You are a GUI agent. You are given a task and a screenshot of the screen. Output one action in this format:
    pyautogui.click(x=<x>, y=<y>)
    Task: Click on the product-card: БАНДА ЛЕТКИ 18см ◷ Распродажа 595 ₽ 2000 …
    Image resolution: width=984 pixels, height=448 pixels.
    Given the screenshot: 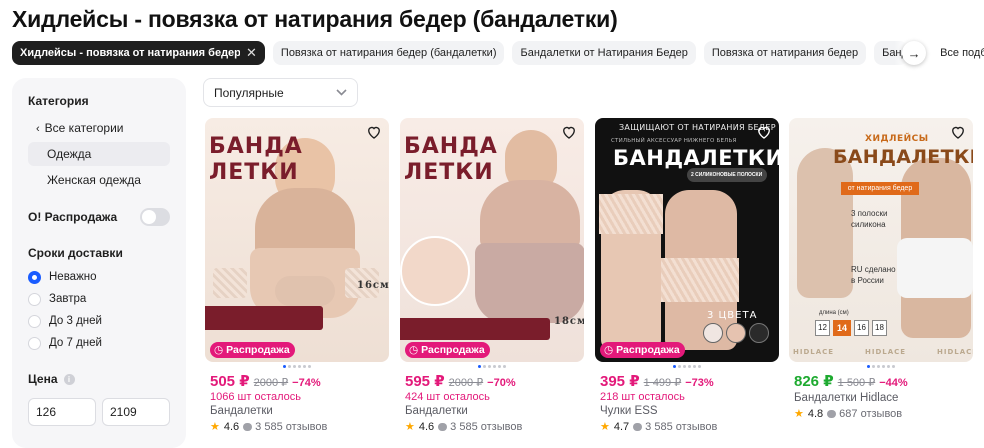 What is the action you would take?
    pyautogui.click(x=492, y=275)
    